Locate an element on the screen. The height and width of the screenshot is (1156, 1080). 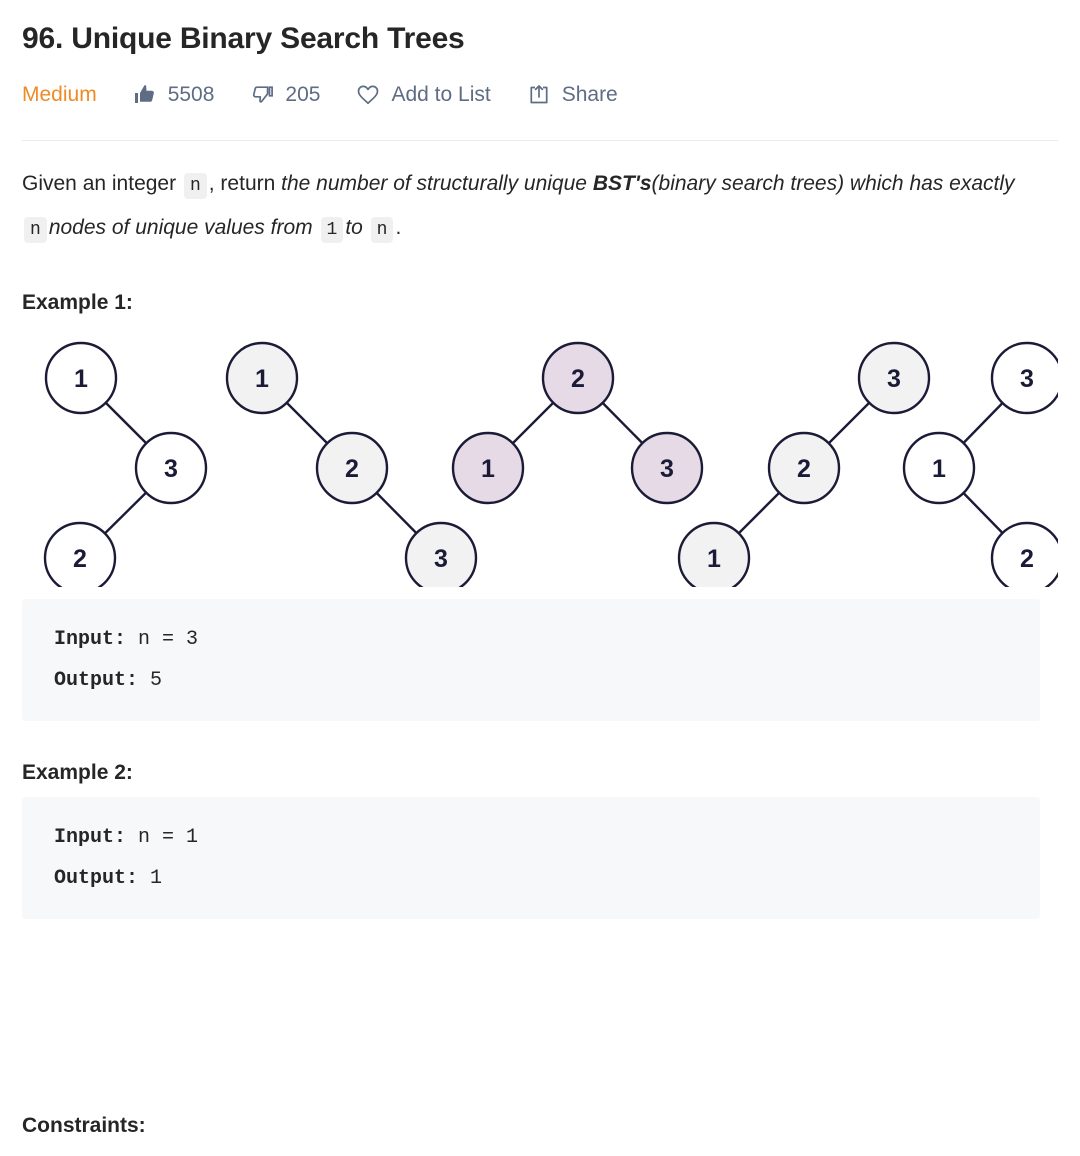
page-title: 96. Unique Binary Search Trees is located at coordinates (243, 38).